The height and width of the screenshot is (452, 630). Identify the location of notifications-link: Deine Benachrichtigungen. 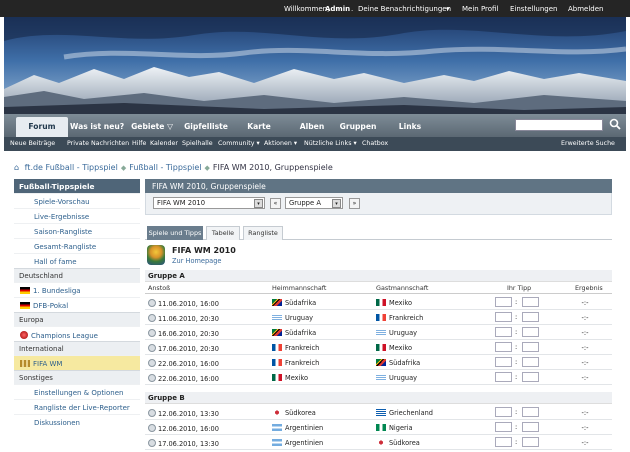
(404, 9).